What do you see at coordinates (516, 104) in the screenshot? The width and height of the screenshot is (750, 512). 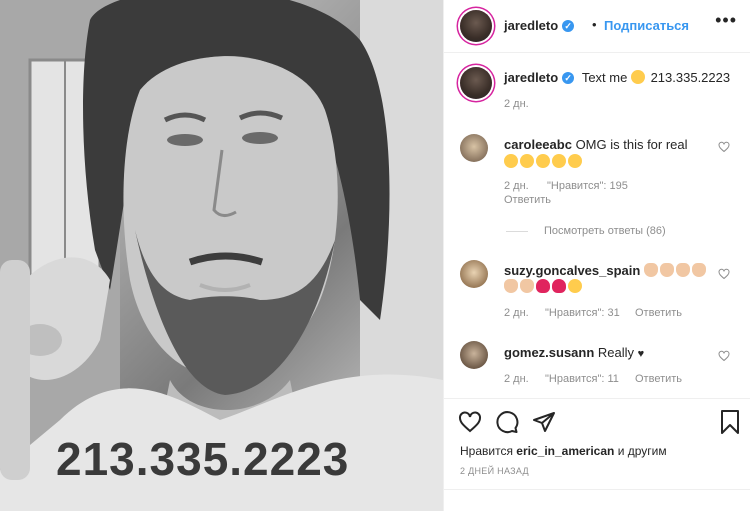 I see `caption-time: 2 дн.` at bounding box center [516, 104].